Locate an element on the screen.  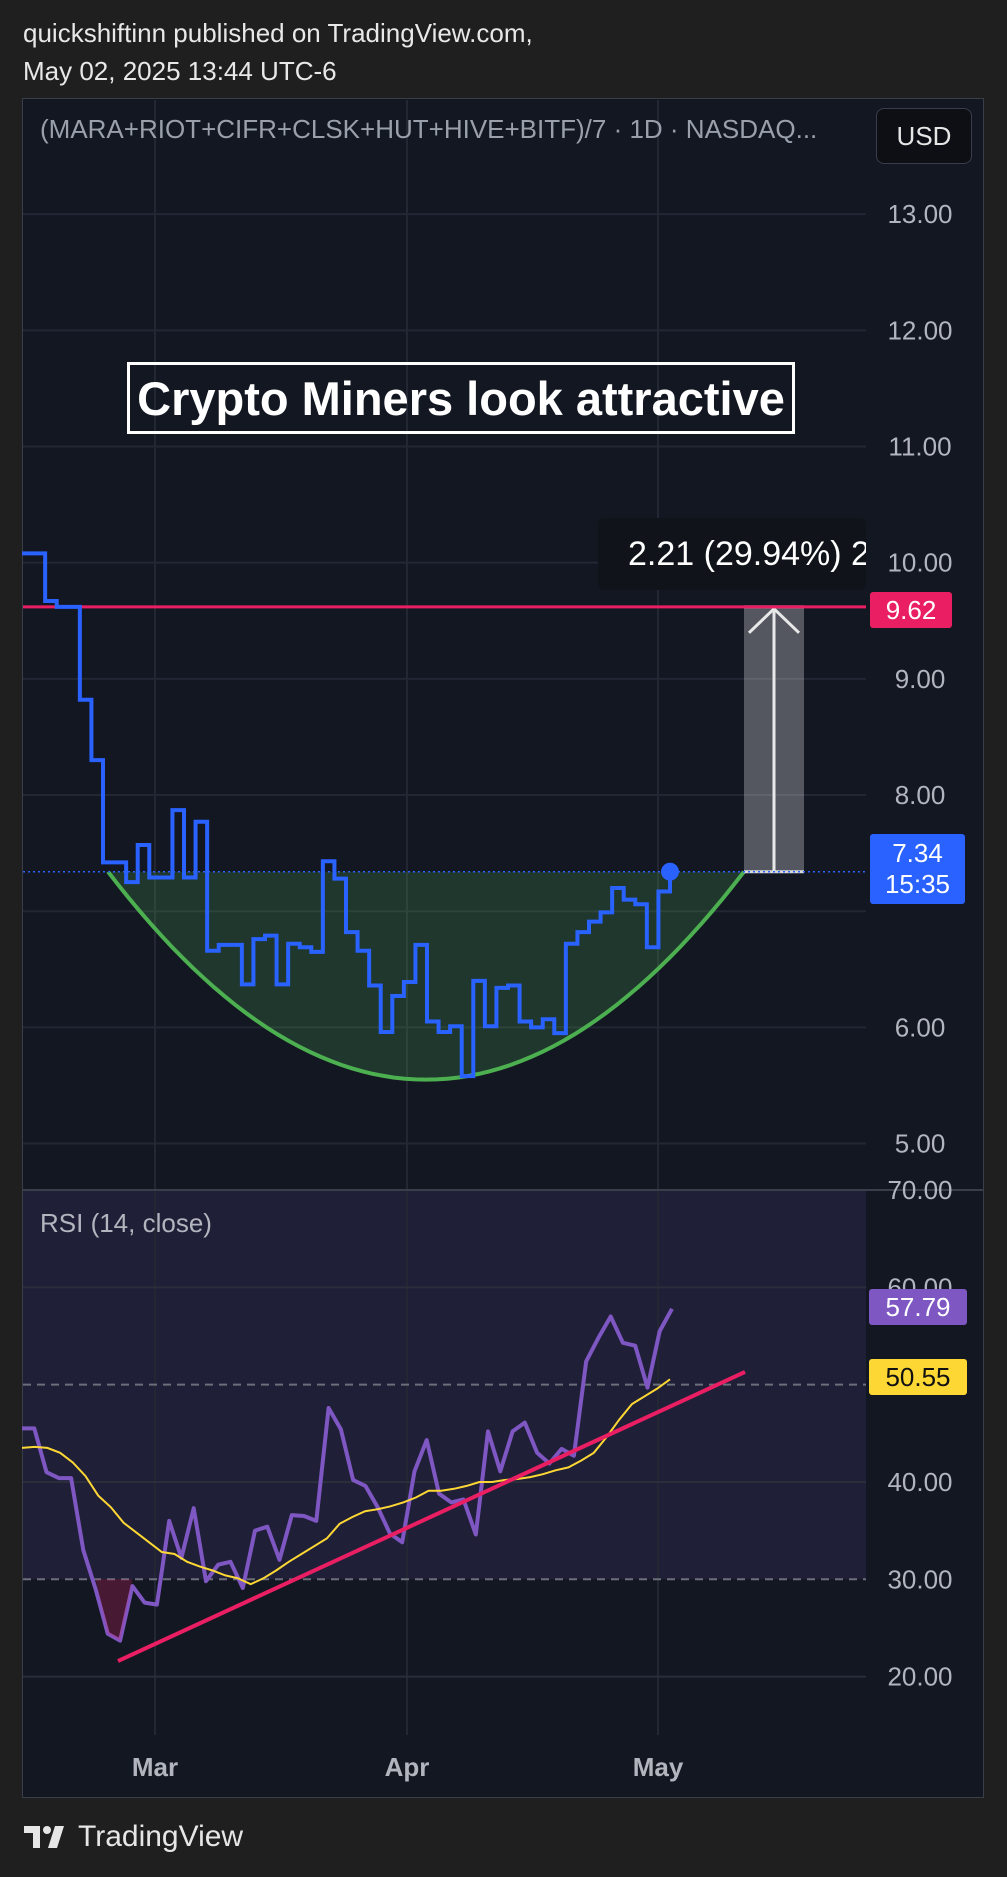
bar-countdown: 15:35 is located at coordinates (917, 884).